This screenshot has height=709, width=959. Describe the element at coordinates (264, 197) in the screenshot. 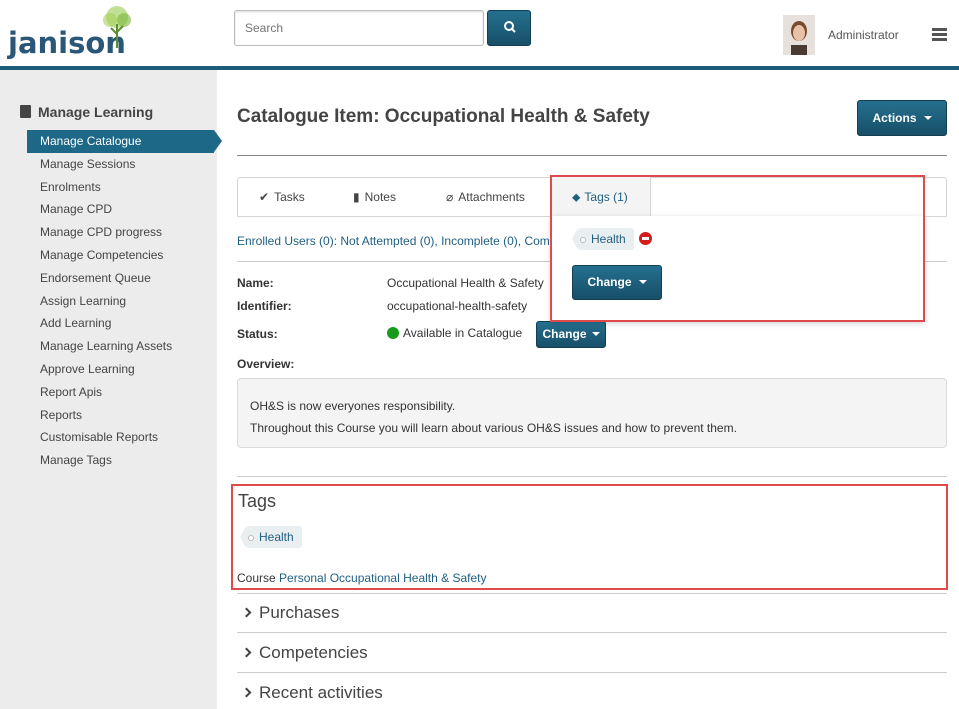

I see `check-icon: ✔` at that location.